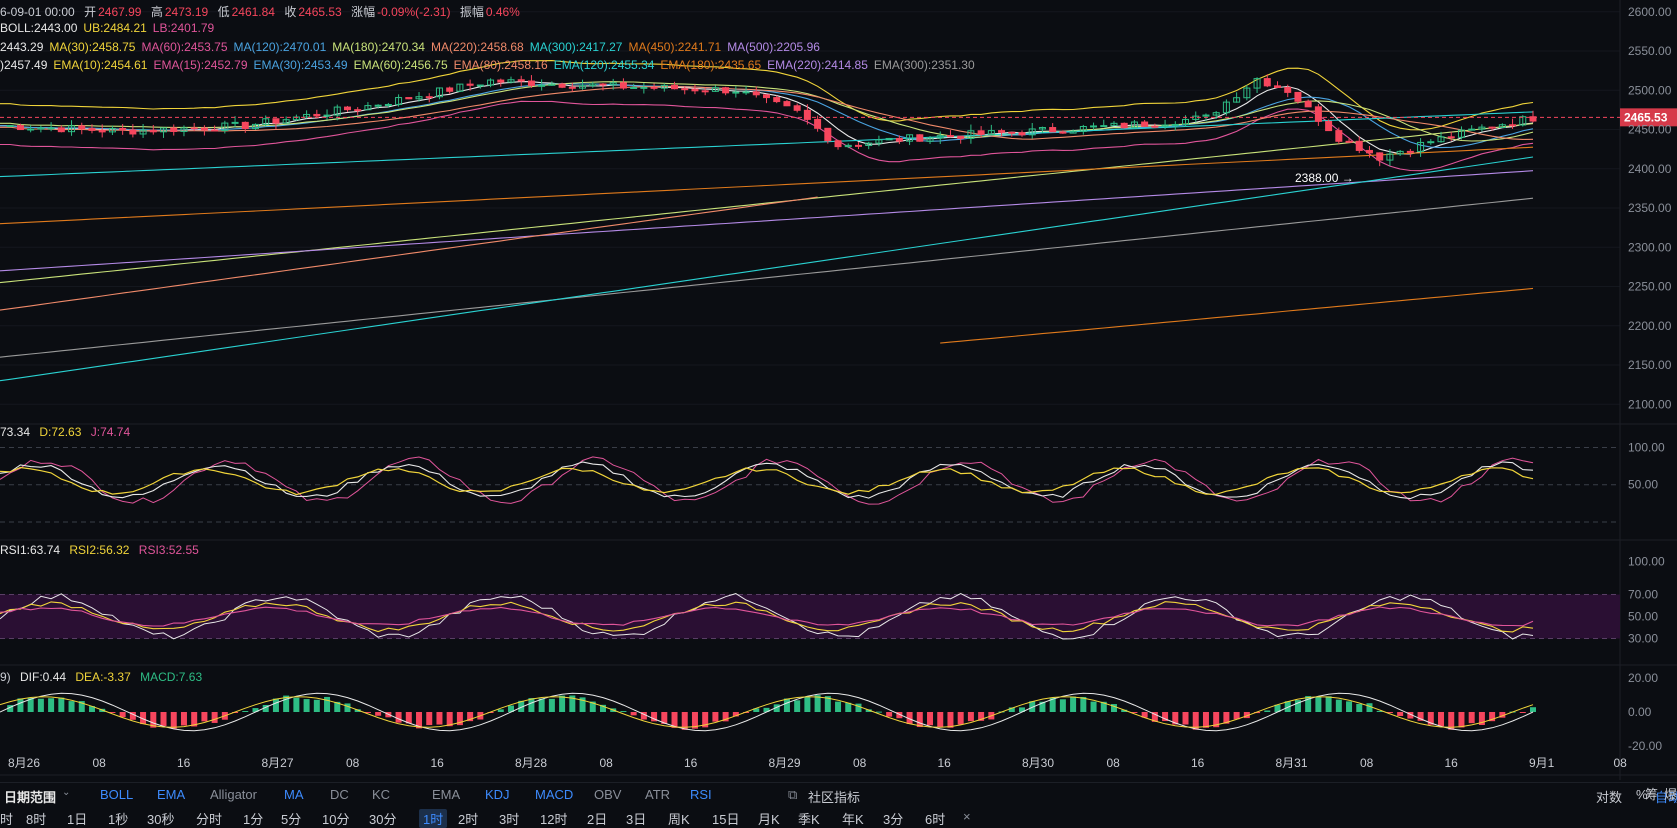 Image resolution: width=1677 pixels, height=828 pixels. I want to click on main-indicator-ma: MA, so click(294, 794).